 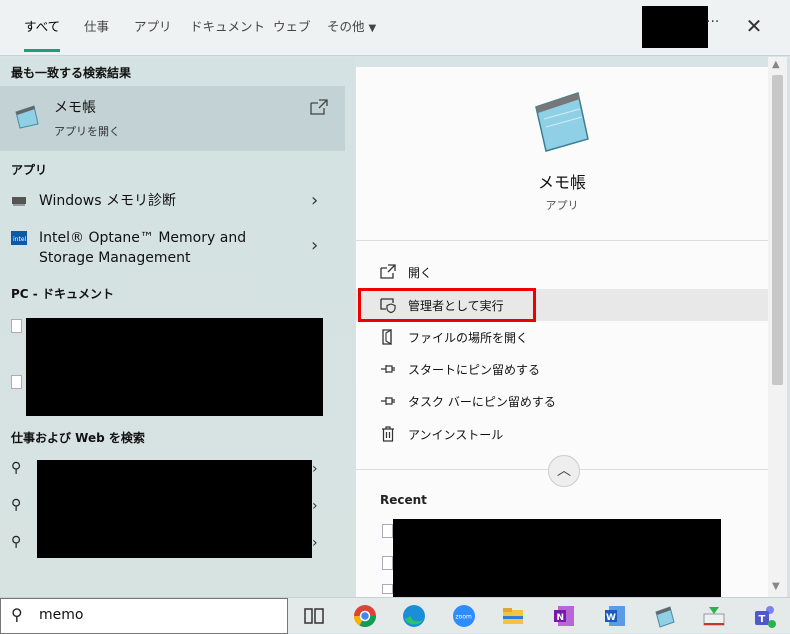 What do you see at coordinates (714, 616) in the screenshot?
I see `mail-icon` at bounding box center [714, 616].